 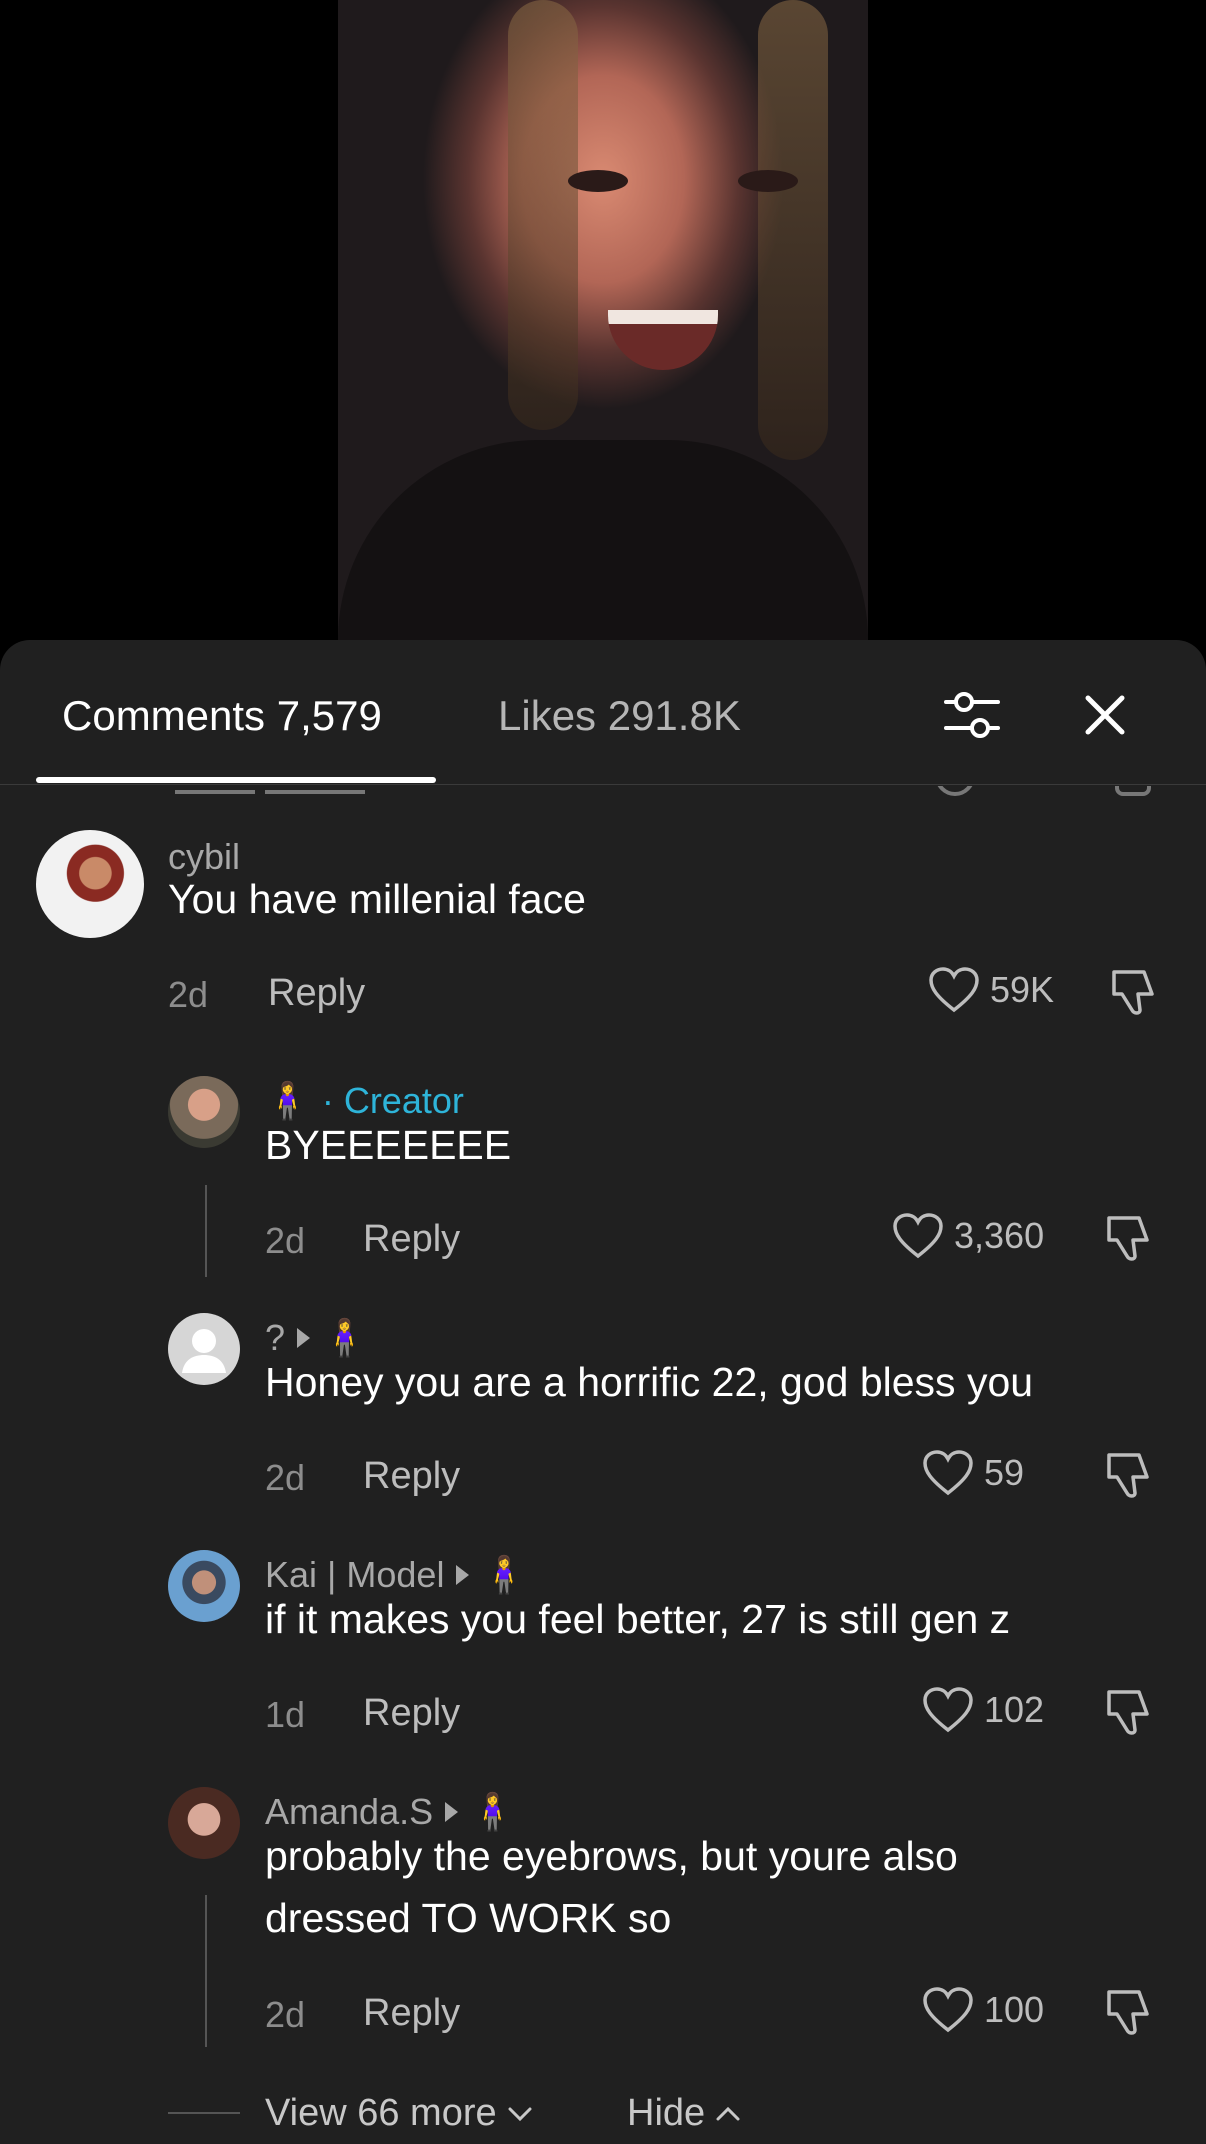 I want to click on default-avatar-icon, so click(x=204, y=1351).